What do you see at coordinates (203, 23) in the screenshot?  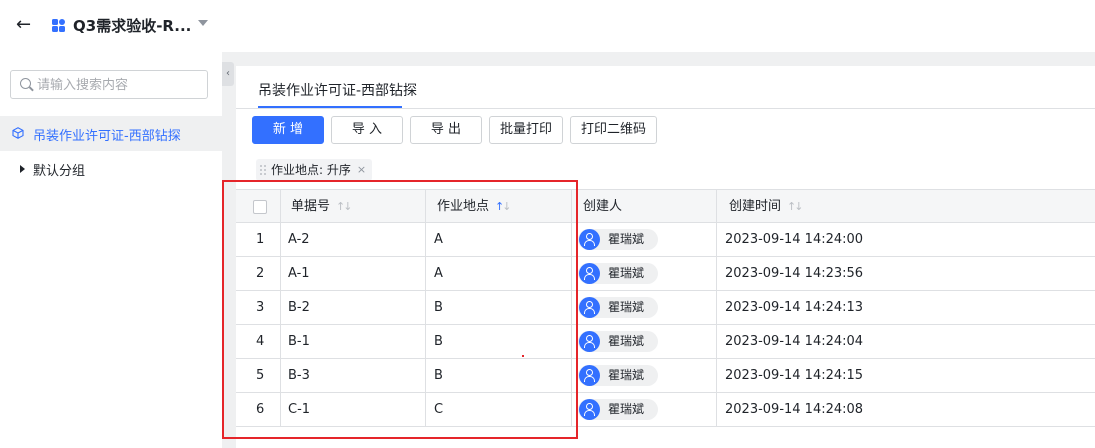 I see `caret-down-icon` at bounding box center [203, 23].